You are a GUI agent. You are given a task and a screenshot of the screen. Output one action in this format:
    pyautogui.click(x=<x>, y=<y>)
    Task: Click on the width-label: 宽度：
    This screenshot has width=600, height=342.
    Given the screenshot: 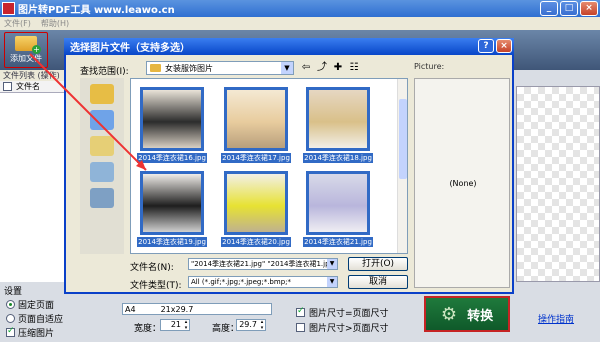 What is the action you would take?
    pyautogui.click(x=148, y=329)
    